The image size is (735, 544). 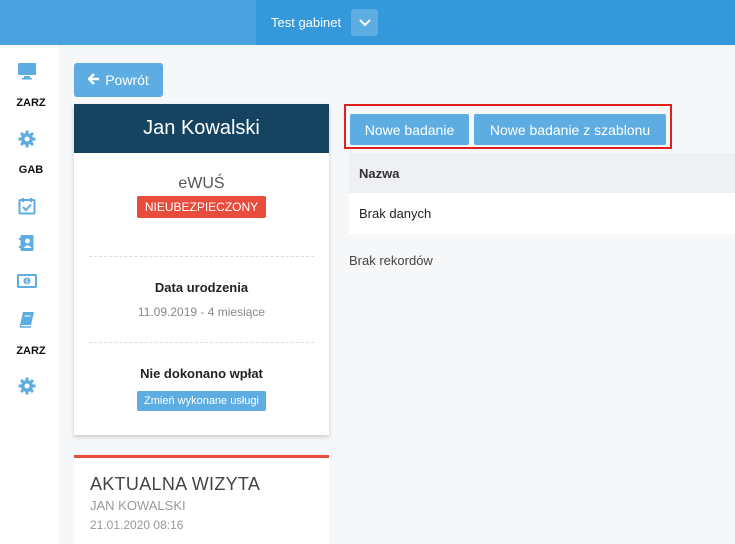 What do you see at coordinates (306, 22) in the screenshot?
I see `clinic-name: Test gabinet` at bounding box center [306, 22].